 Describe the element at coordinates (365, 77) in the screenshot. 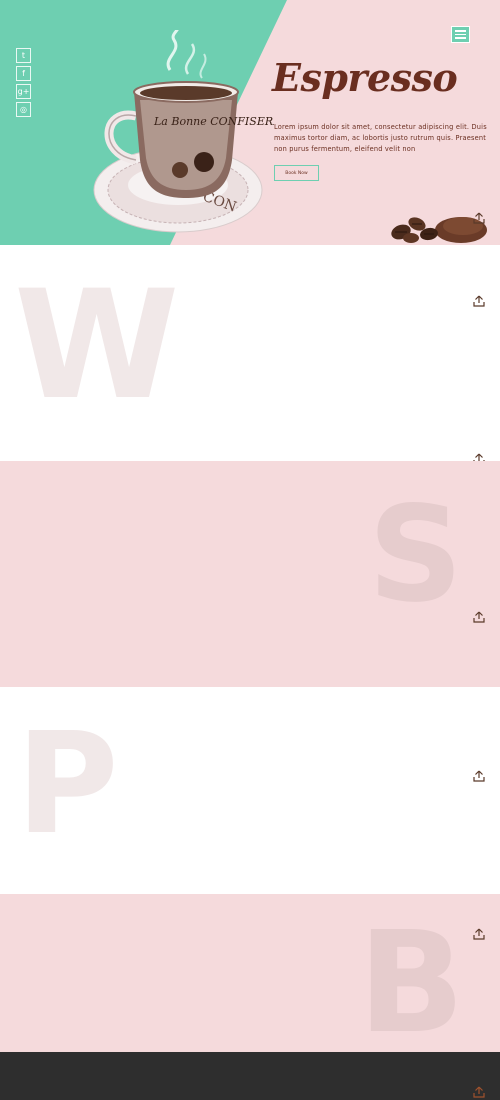

I see `page-title: Espresso` at that location.